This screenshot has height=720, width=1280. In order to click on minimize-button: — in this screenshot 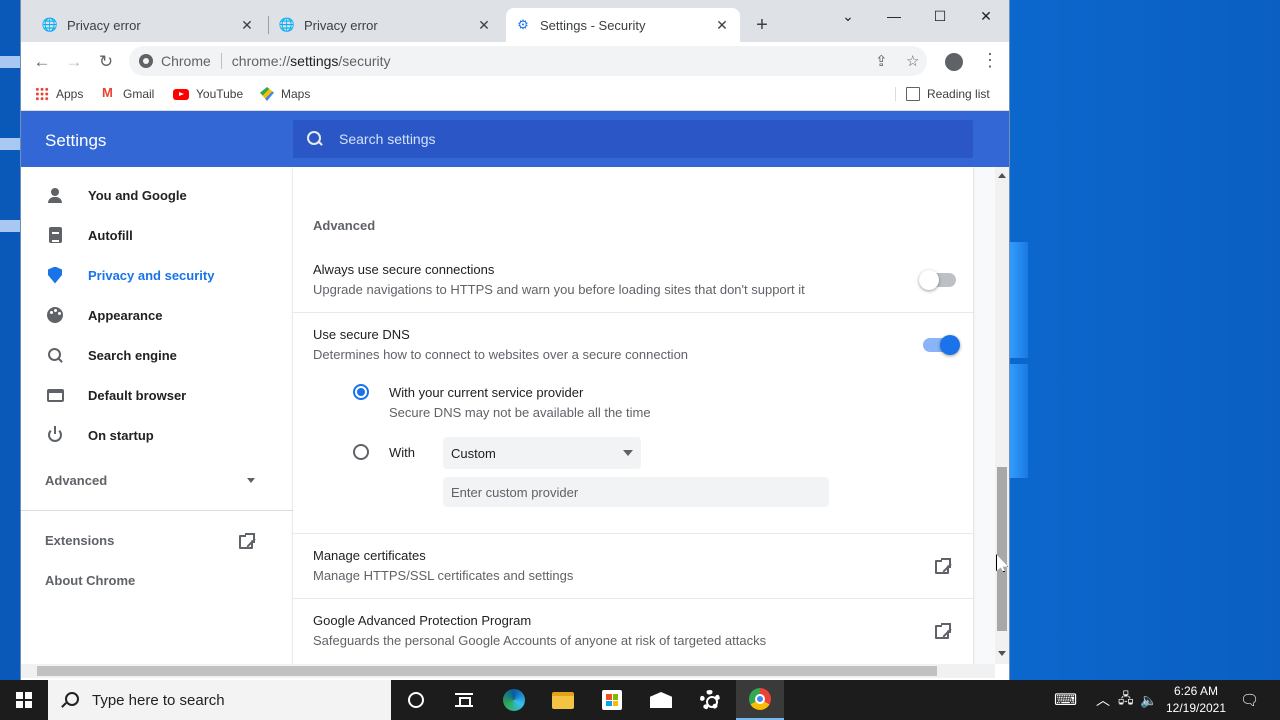, I will do `click(894, 16)`.